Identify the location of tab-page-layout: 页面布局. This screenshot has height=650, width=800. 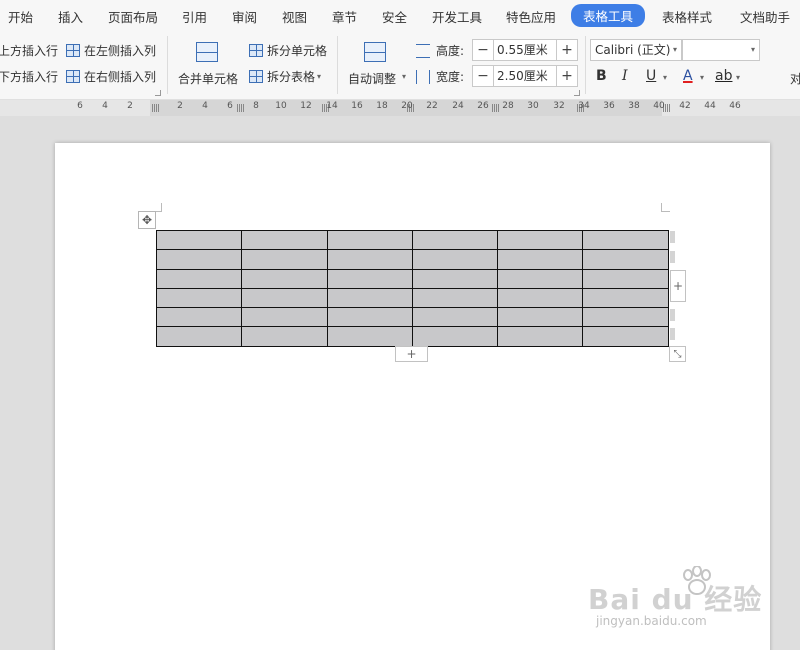
(133, 16).